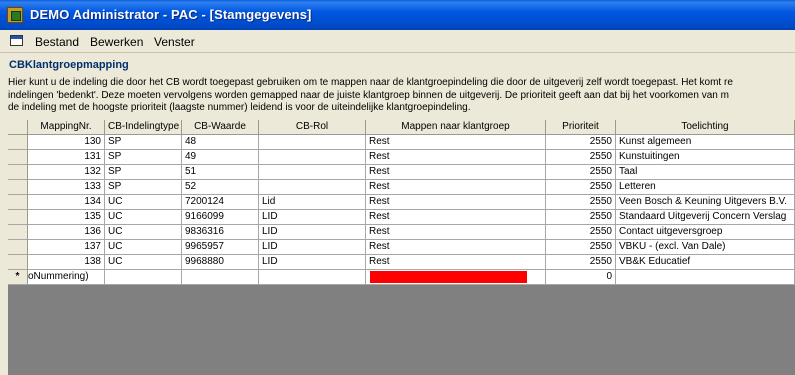 Image resolution: width=795 pixels, height=375 pixels. I want to click on cell-mappingnr: 134, so click(66, 202).